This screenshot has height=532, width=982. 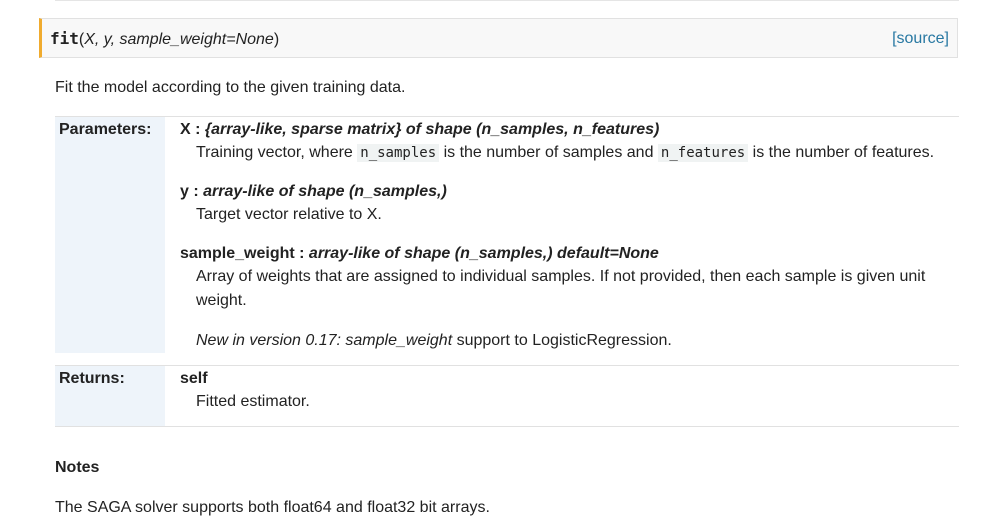 I want to click on return-name: self, so click(x=194, y=378).